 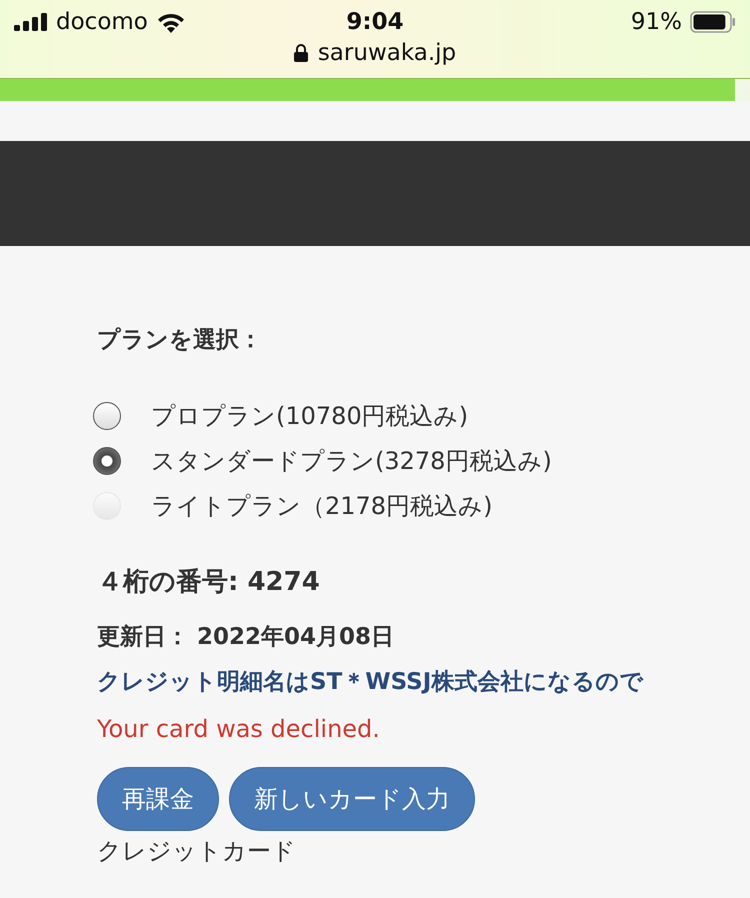 I want to click on wifi-icon, so click(x=171, y=22).